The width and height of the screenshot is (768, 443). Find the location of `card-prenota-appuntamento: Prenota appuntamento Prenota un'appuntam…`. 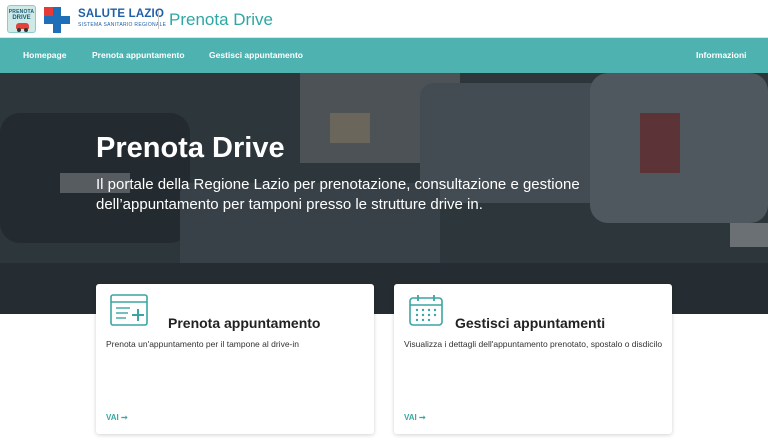

card-prenota-appuntamento: Prenota appuntamento Prenota un'appuntam… is located at coordinates (235, 359).